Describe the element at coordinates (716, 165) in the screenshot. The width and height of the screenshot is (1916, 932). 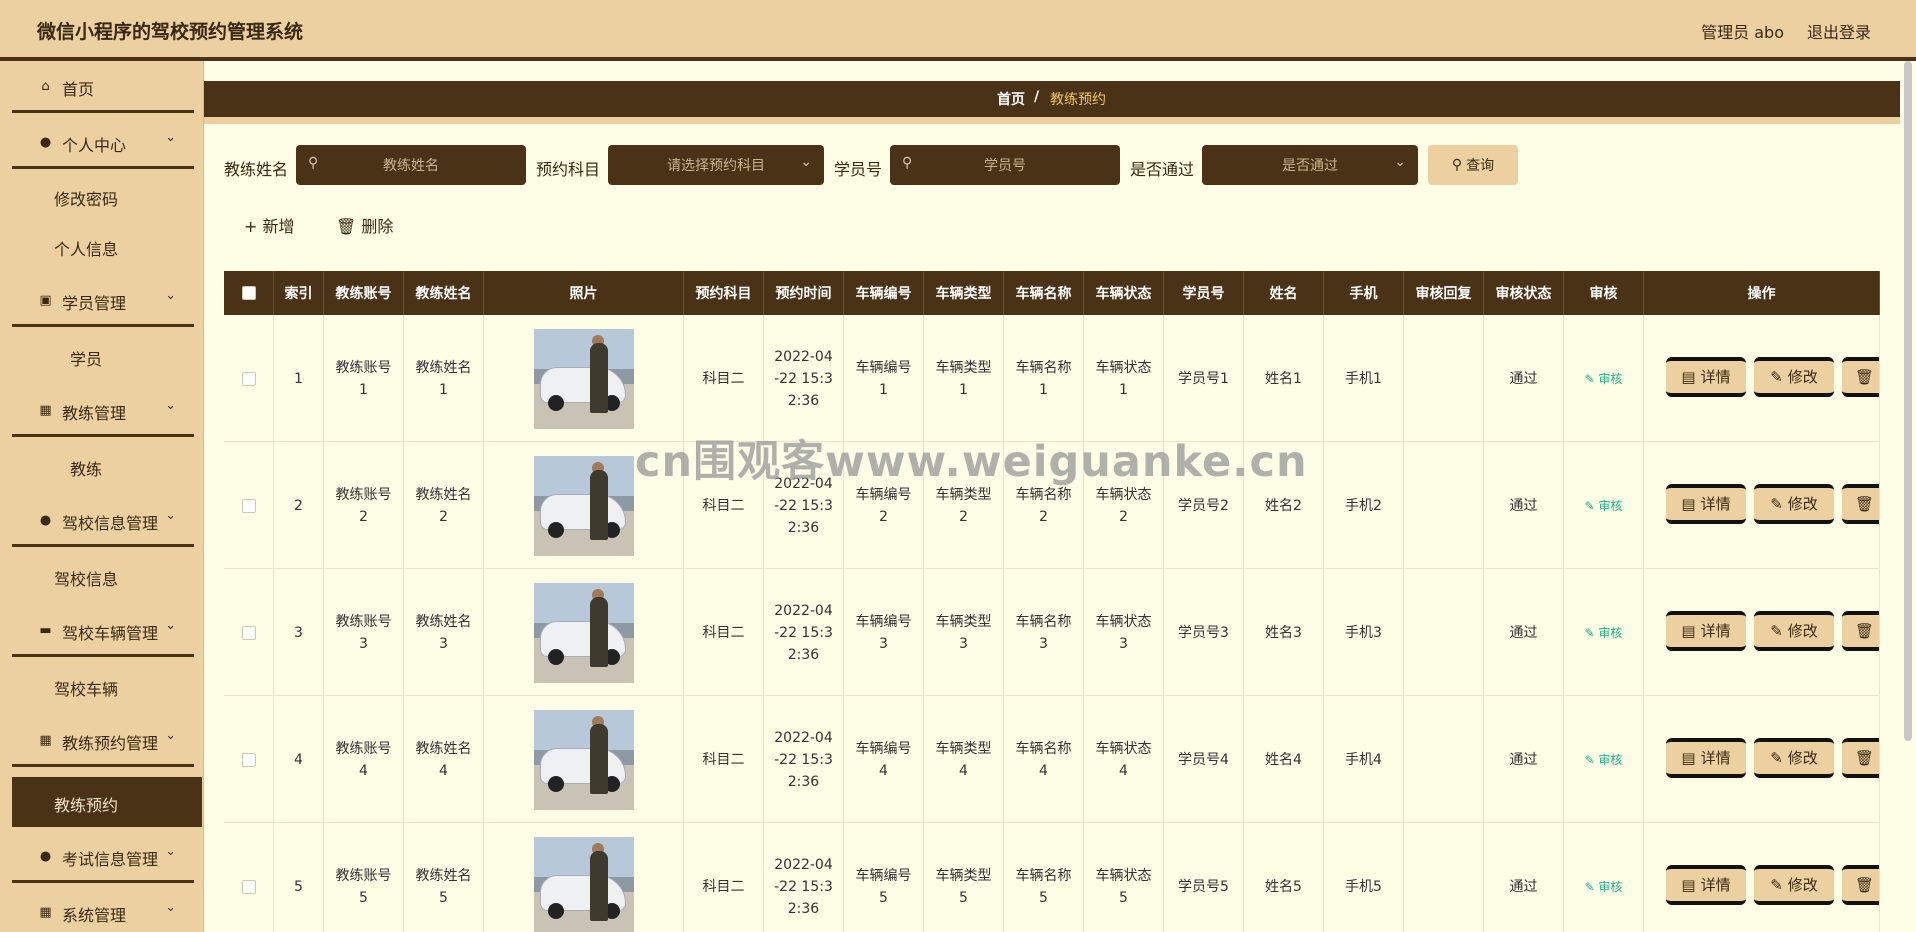
I see `subject-select: 请选择预约科目 ⌄` at that location.